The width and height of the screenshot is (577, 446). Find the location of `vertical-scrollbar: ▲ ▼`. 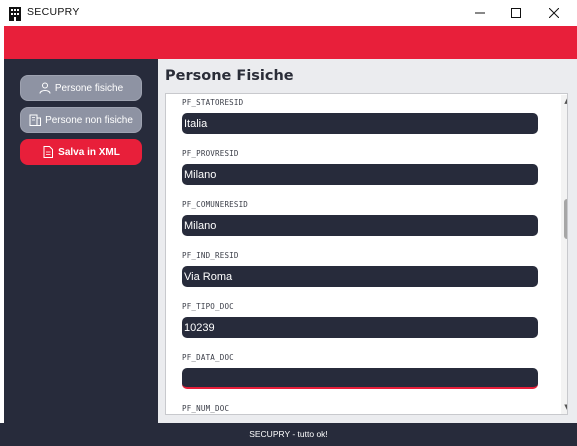

vertical-scrollbar: ▲ ▼ is located at coordinates (564, 254).